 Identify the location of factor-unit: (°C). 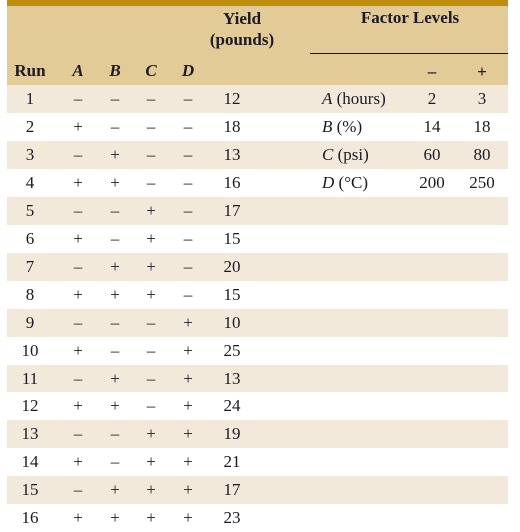
(351, 182).